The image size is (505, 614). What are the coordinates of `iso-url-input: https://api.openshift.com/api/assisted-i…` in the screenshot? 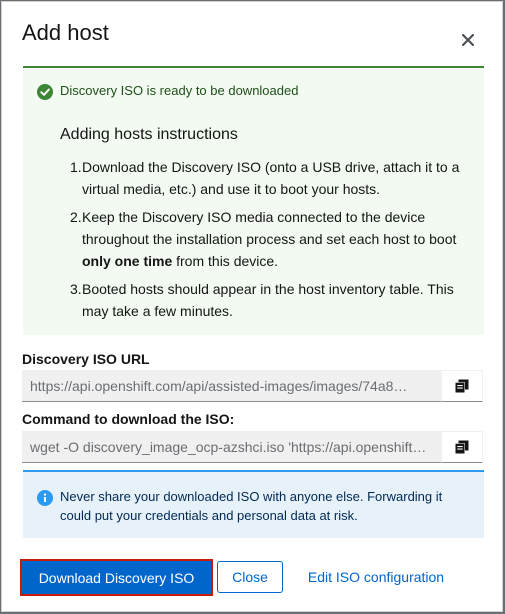 It's located at (231, 386).